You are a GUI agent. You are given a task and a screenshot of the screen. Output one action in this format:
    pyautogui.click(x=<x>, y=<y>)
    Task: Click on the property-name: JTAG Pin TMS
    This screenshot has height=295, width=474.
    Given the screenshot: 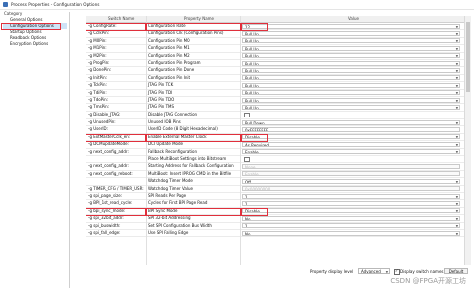 What is the action you would take?
    pyautogui.click(x=161, y=107)
    